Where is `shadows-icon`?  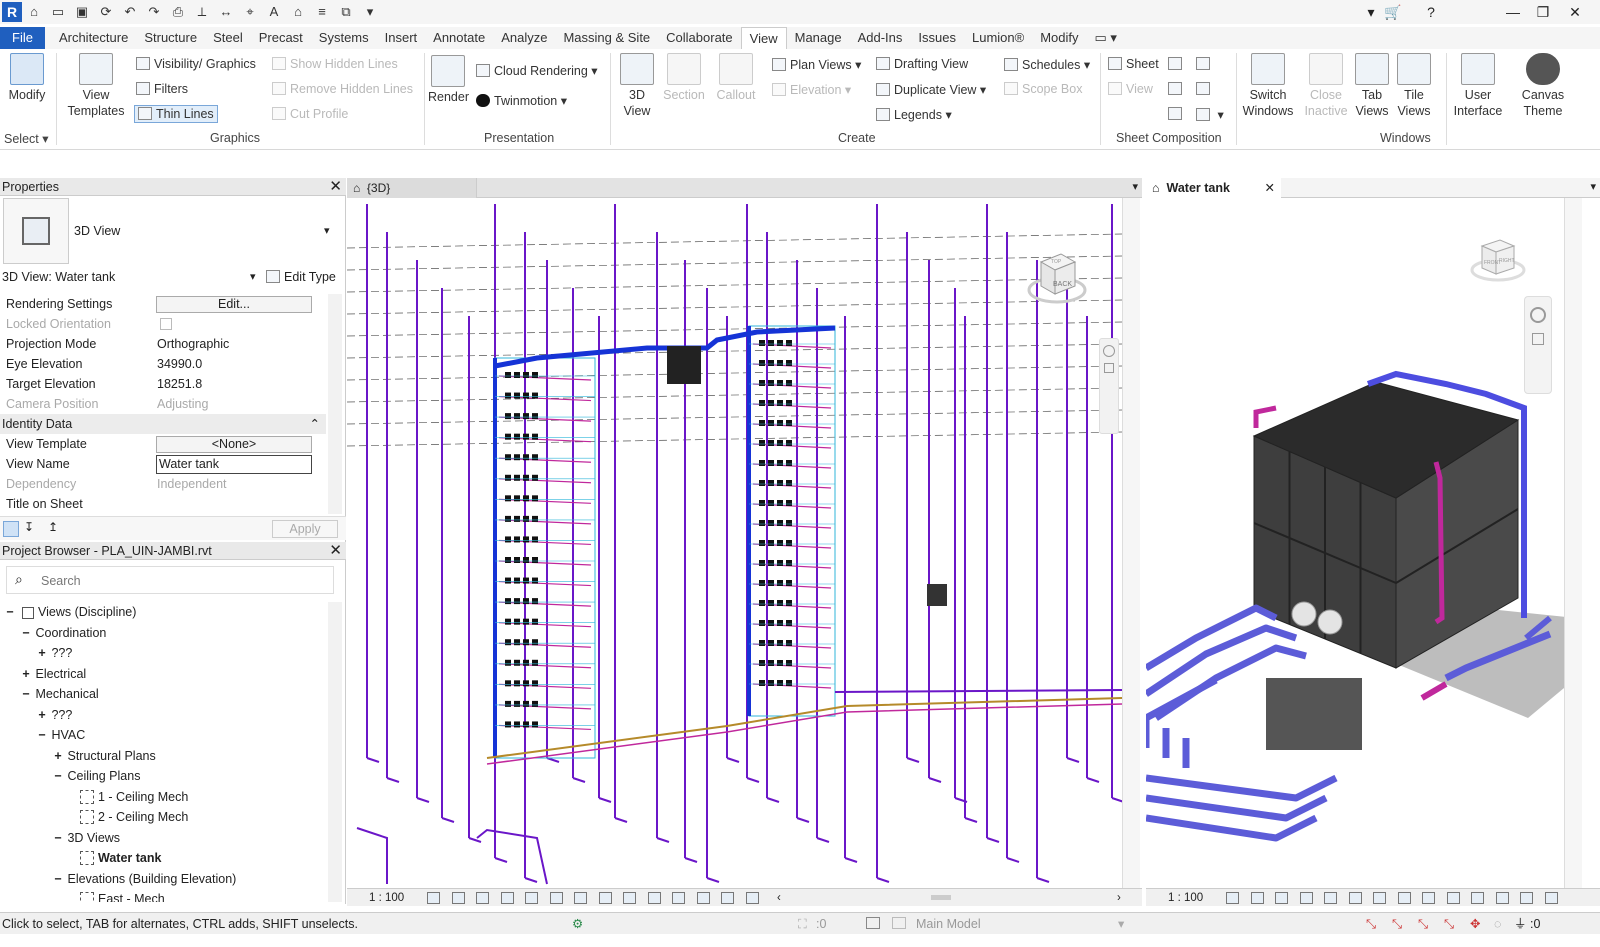 shadows-icon is located at coordinates (1306, 898).